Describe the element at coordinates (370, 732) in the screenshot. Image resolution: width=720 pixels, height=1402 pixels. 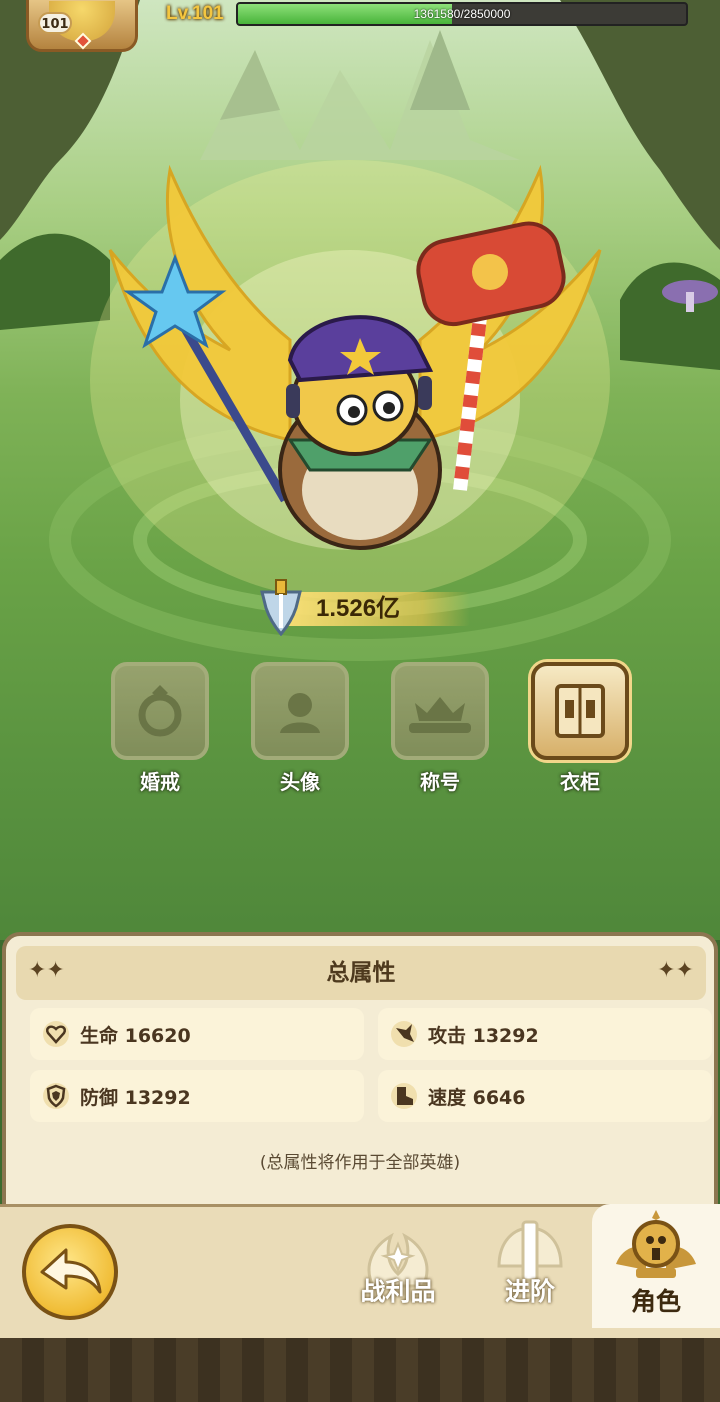
I see `feature-buttons: 婚戒 头像 称号 衣柜` at that location.